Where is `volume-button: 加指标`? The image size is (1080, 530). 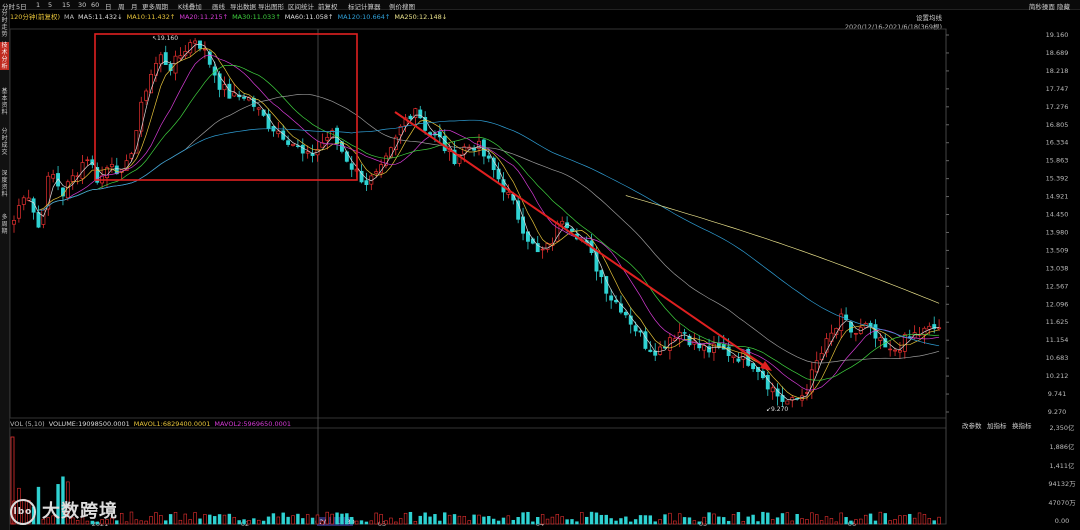 volume-button: 加指标 is located at coordinates (997, 425).